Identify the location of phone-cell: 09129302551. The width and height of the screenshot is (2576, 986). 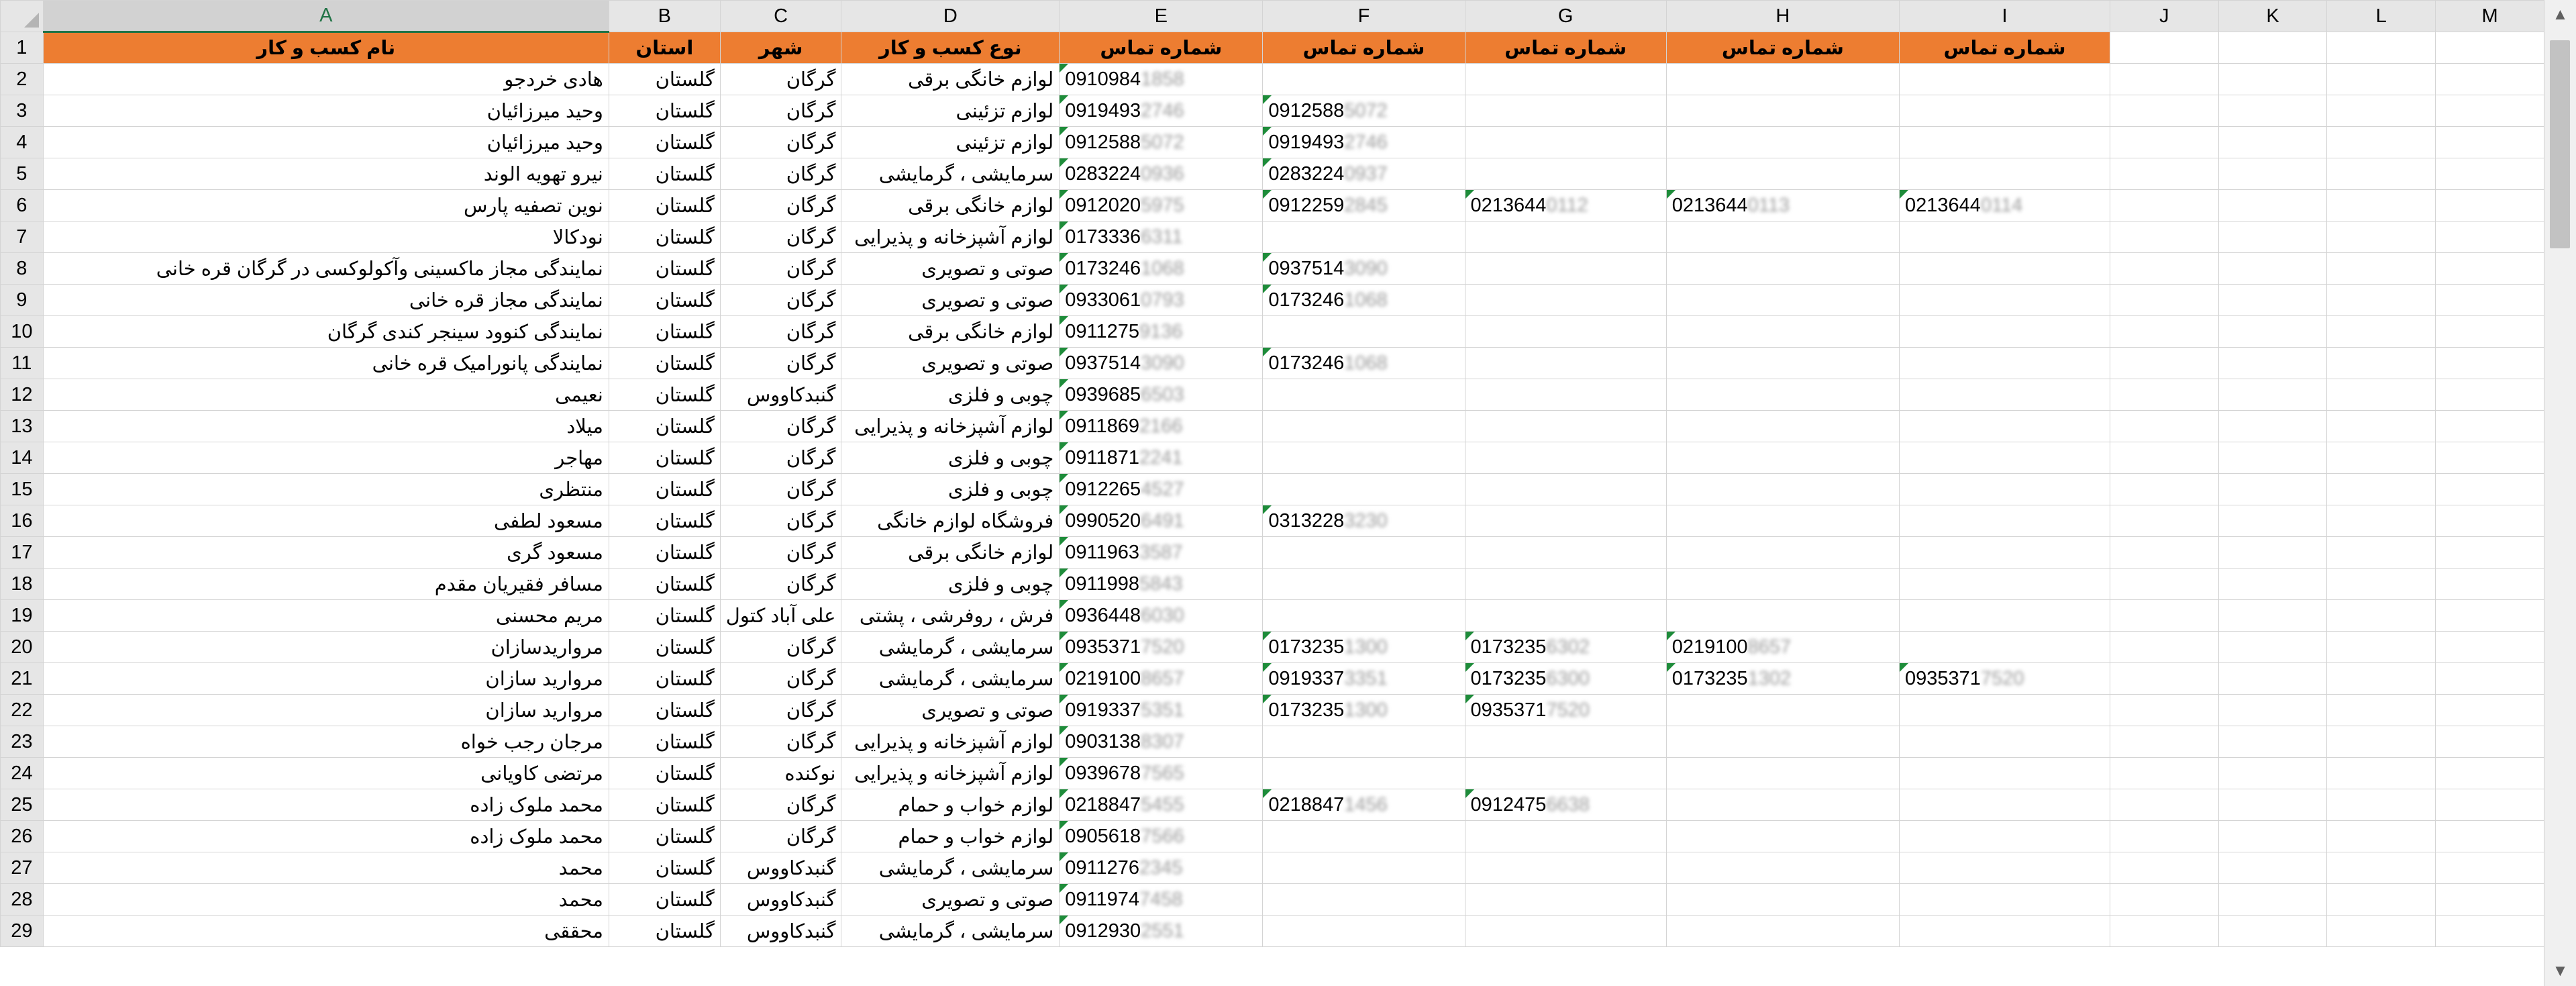
(1161, 931).